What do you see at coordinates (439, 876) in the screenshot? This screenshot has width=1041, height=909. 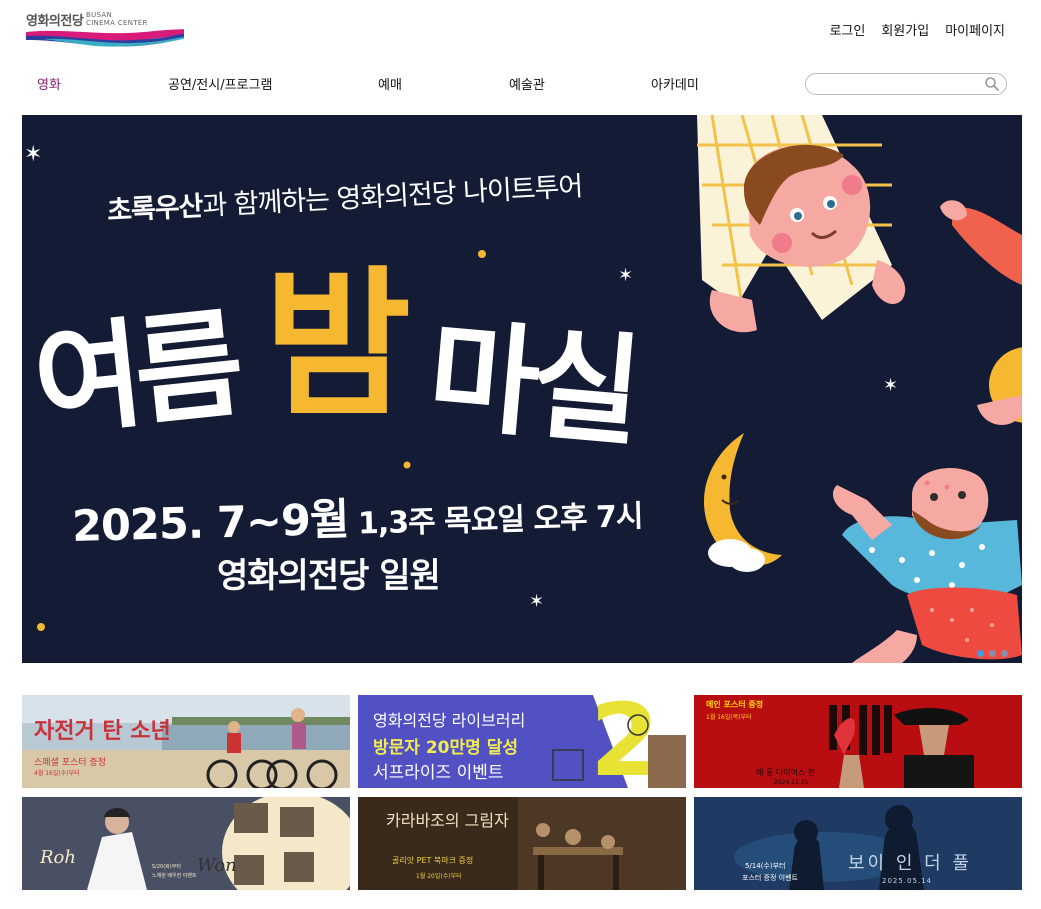 I see `promo-line: 1월 20일(수)부터` at bounding box center [439, 876].